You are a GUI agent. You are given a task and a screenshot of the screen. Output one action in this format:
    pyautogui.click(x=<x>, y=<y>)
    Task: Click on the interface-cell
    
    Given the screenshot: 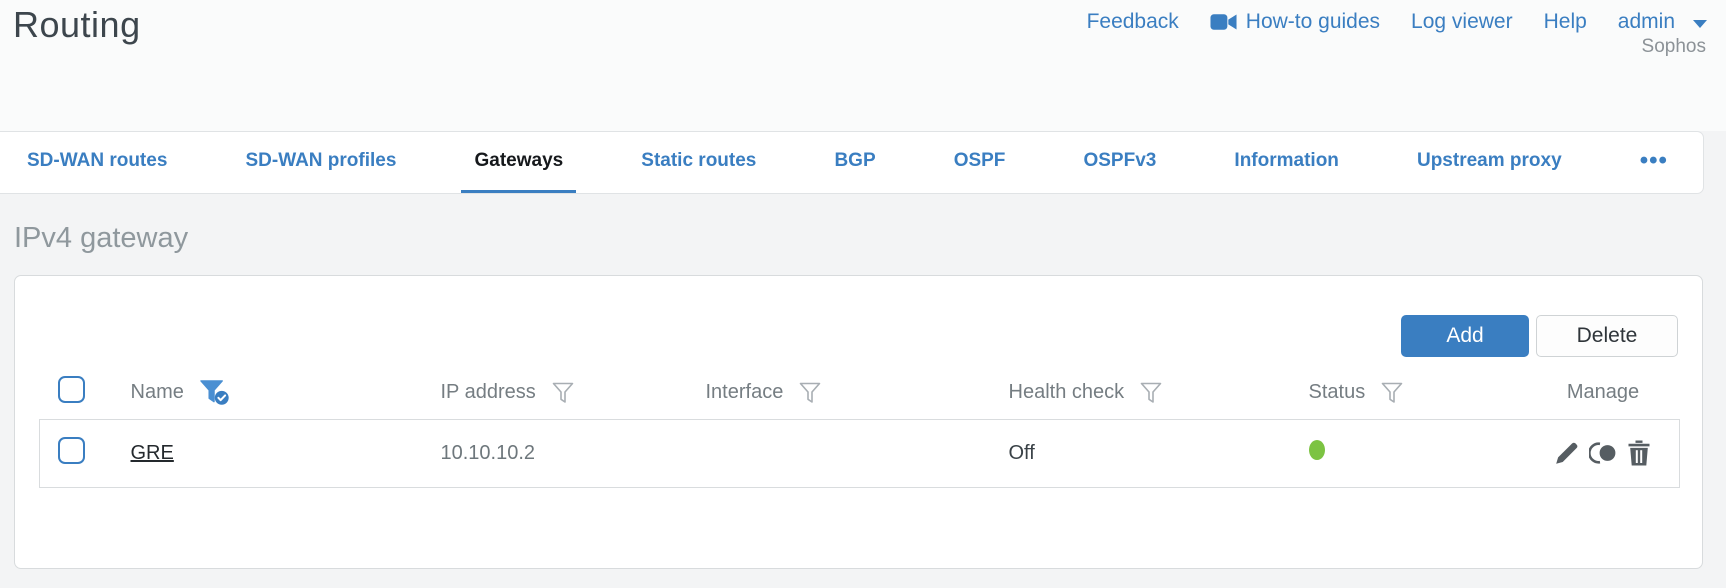 What is the action you would take?
    pyautogui.click(x=835, y=453)
    